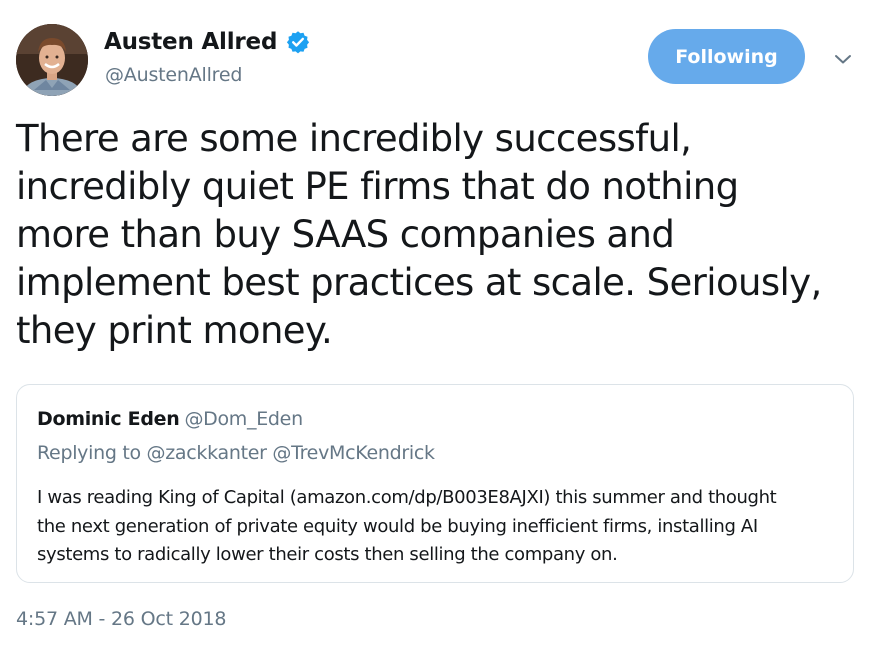 This screenshot has width=872, height=648. I want to click on author-display-name: Austen Allred, so click(190, 42).